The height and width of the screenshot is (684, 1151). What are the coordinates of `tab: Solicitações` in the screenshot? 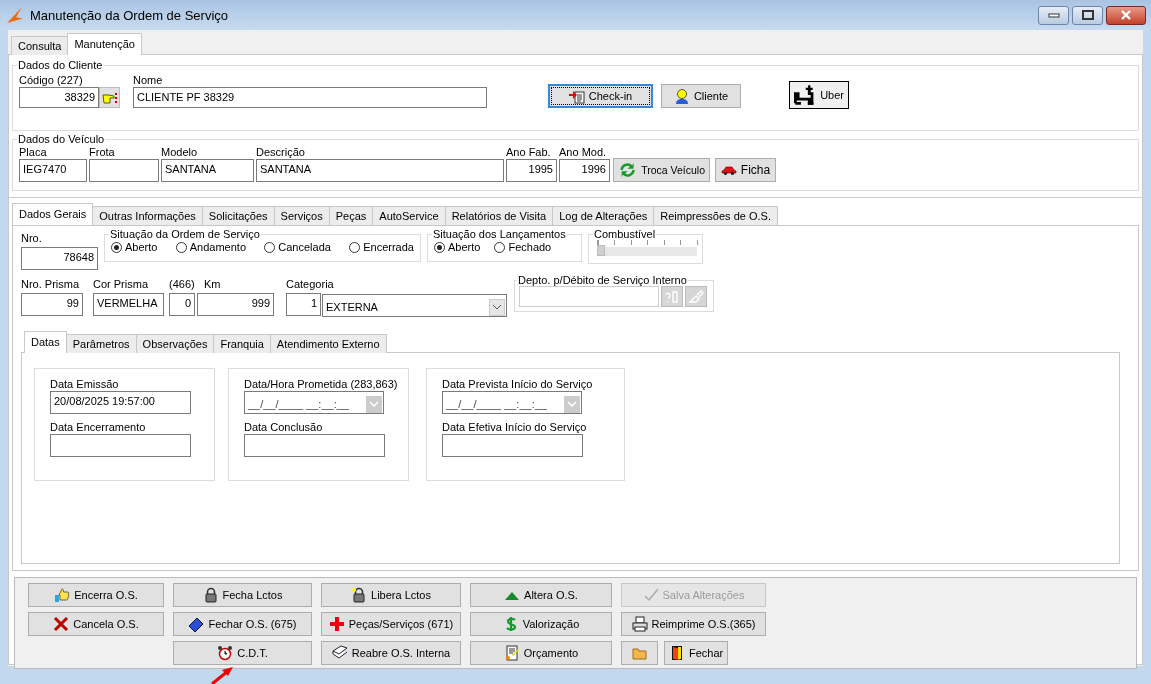 It's located at (238, 215).